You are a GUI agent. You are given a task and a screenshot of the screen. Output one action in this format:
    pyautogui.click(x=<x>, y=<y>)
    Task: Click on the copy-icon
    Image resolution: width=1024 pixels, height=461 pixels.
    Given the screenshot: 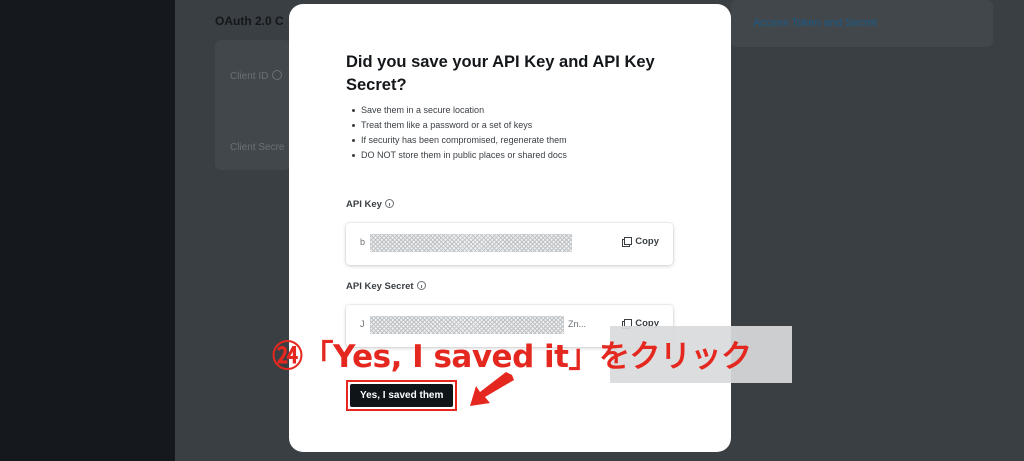 What is the action you would take?
    pyautogui.click(x=627, y=242)
    